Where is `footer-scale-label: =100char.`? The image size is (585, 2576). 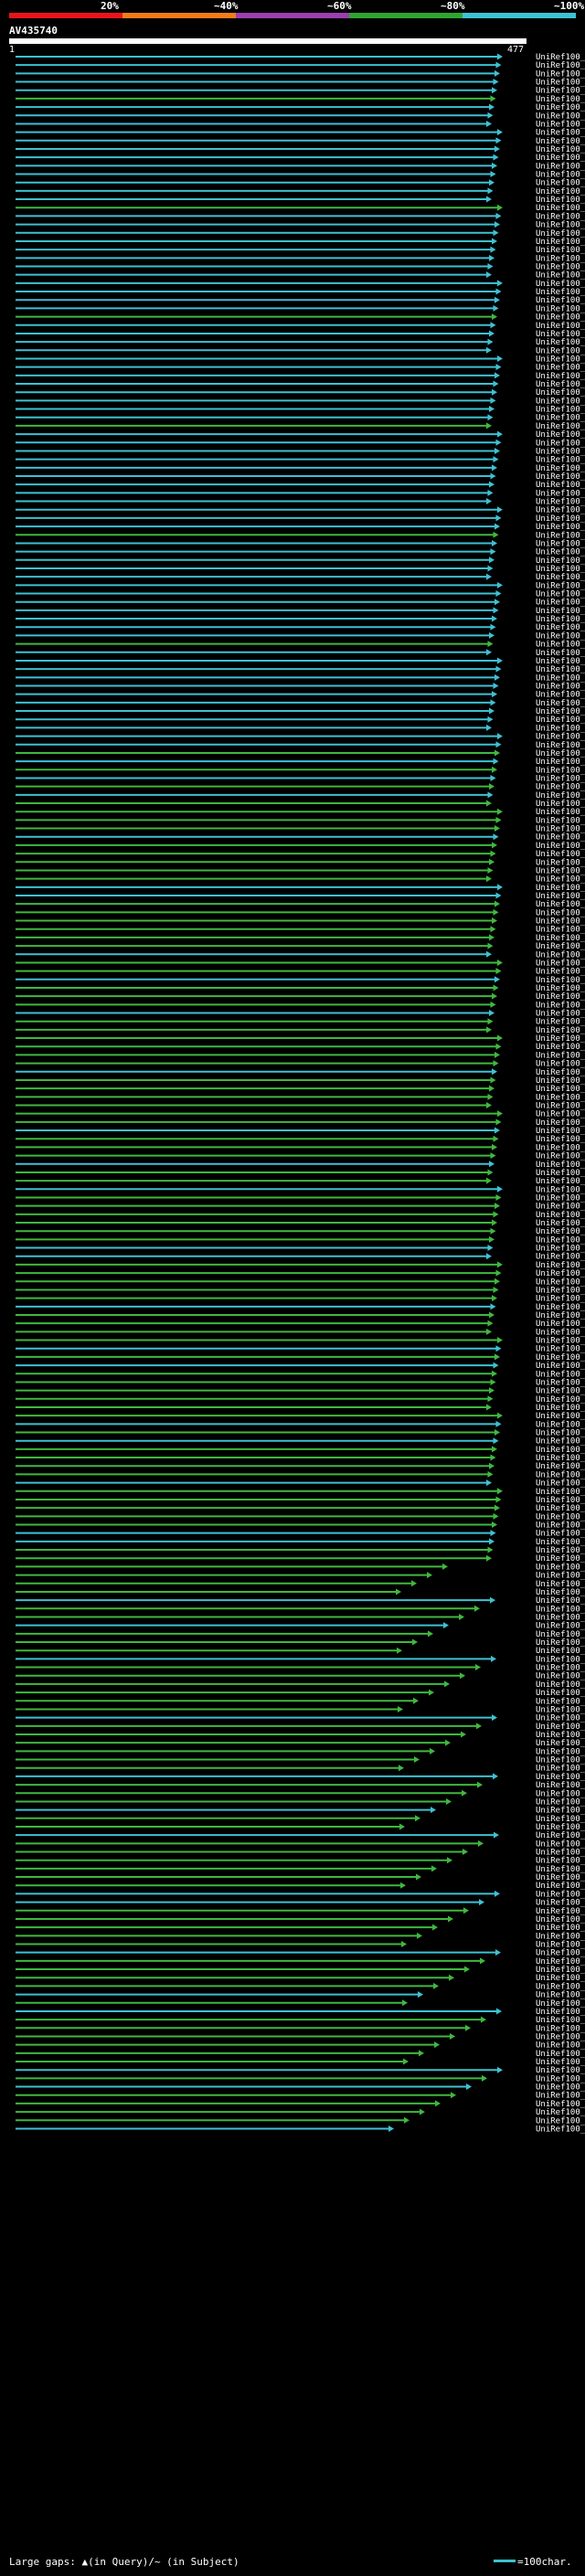 footer-scale-label: =100char. is located at coordinates (544, 2562).